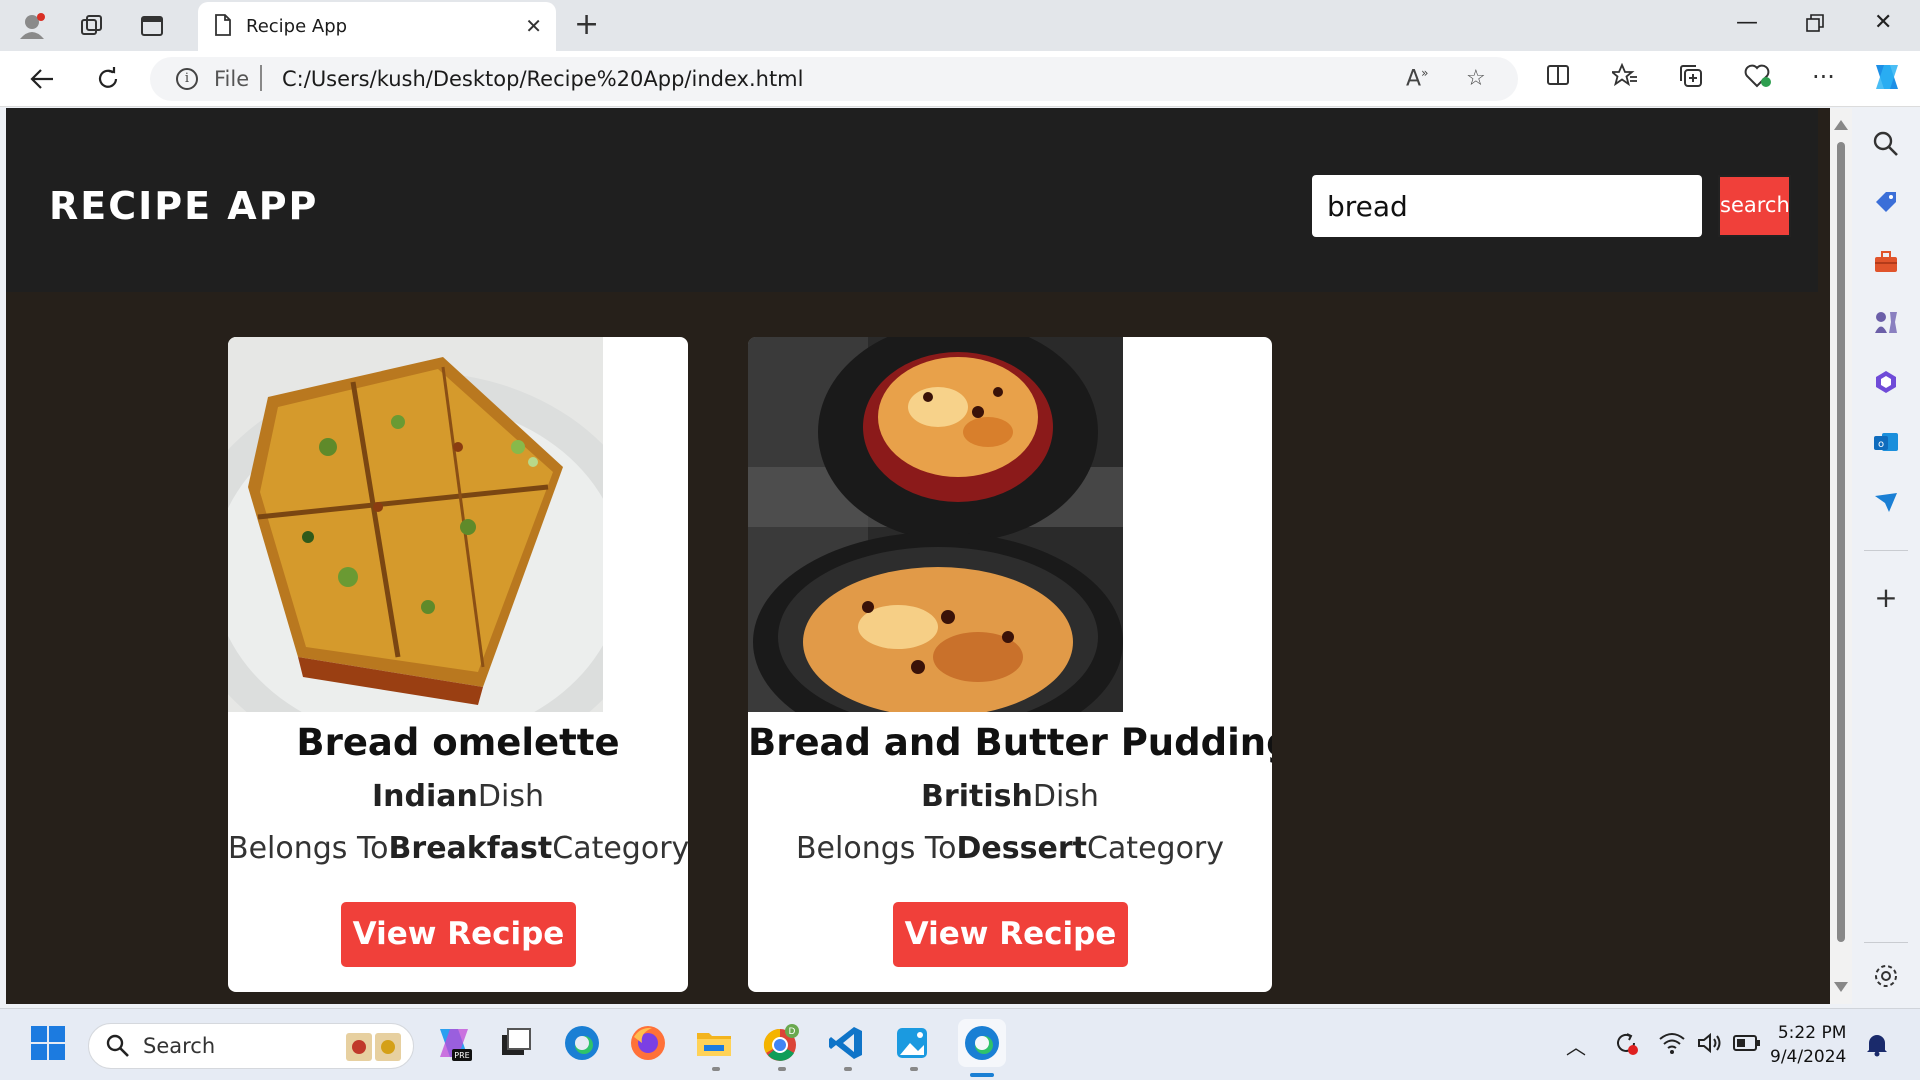 The width and height of the screenshot is (1920, 1080). I want to click on edge-sidebar: o +, so click(1886, 556).